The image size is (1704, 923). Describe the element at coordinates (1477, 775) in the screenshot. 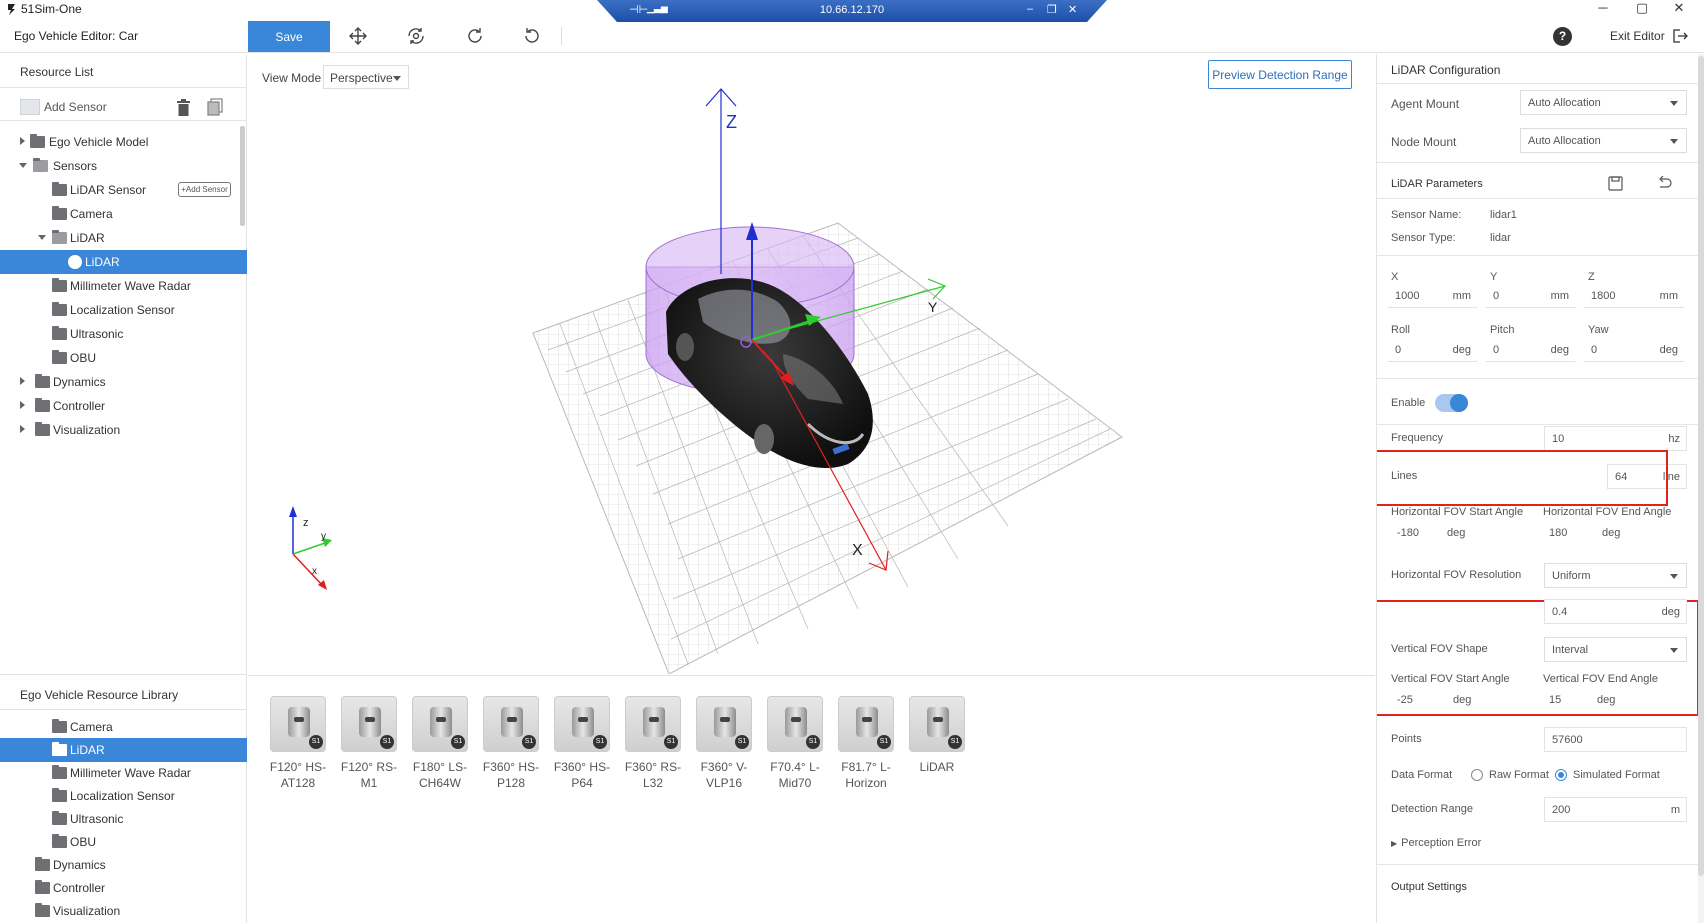

I see `raw-format-radio` at that location.